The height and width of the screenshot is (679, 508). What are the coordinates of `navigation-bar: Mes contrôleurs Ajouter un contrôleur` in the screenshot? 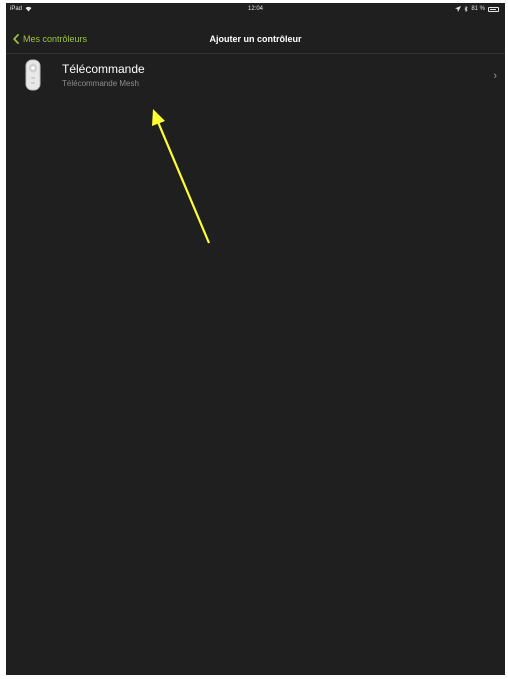 It's located at (255, 35).